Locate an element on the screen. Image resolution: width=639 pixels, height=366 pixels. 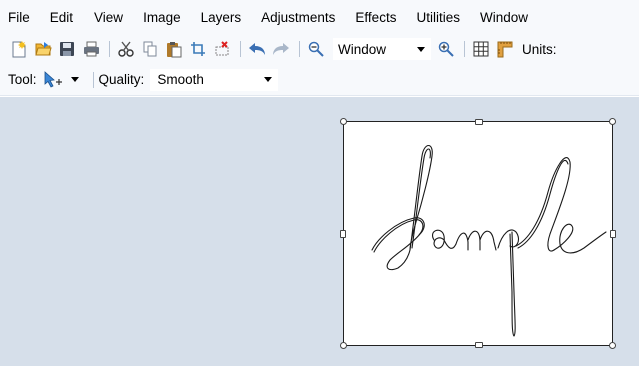
deselect-icon is located at coordinates (222, 49).